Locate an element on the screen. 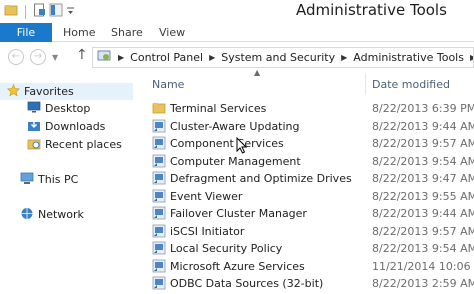 The image size is (474, 294). breadcrumb-system-and-security: System and Security is located at coordinates (278, 57).